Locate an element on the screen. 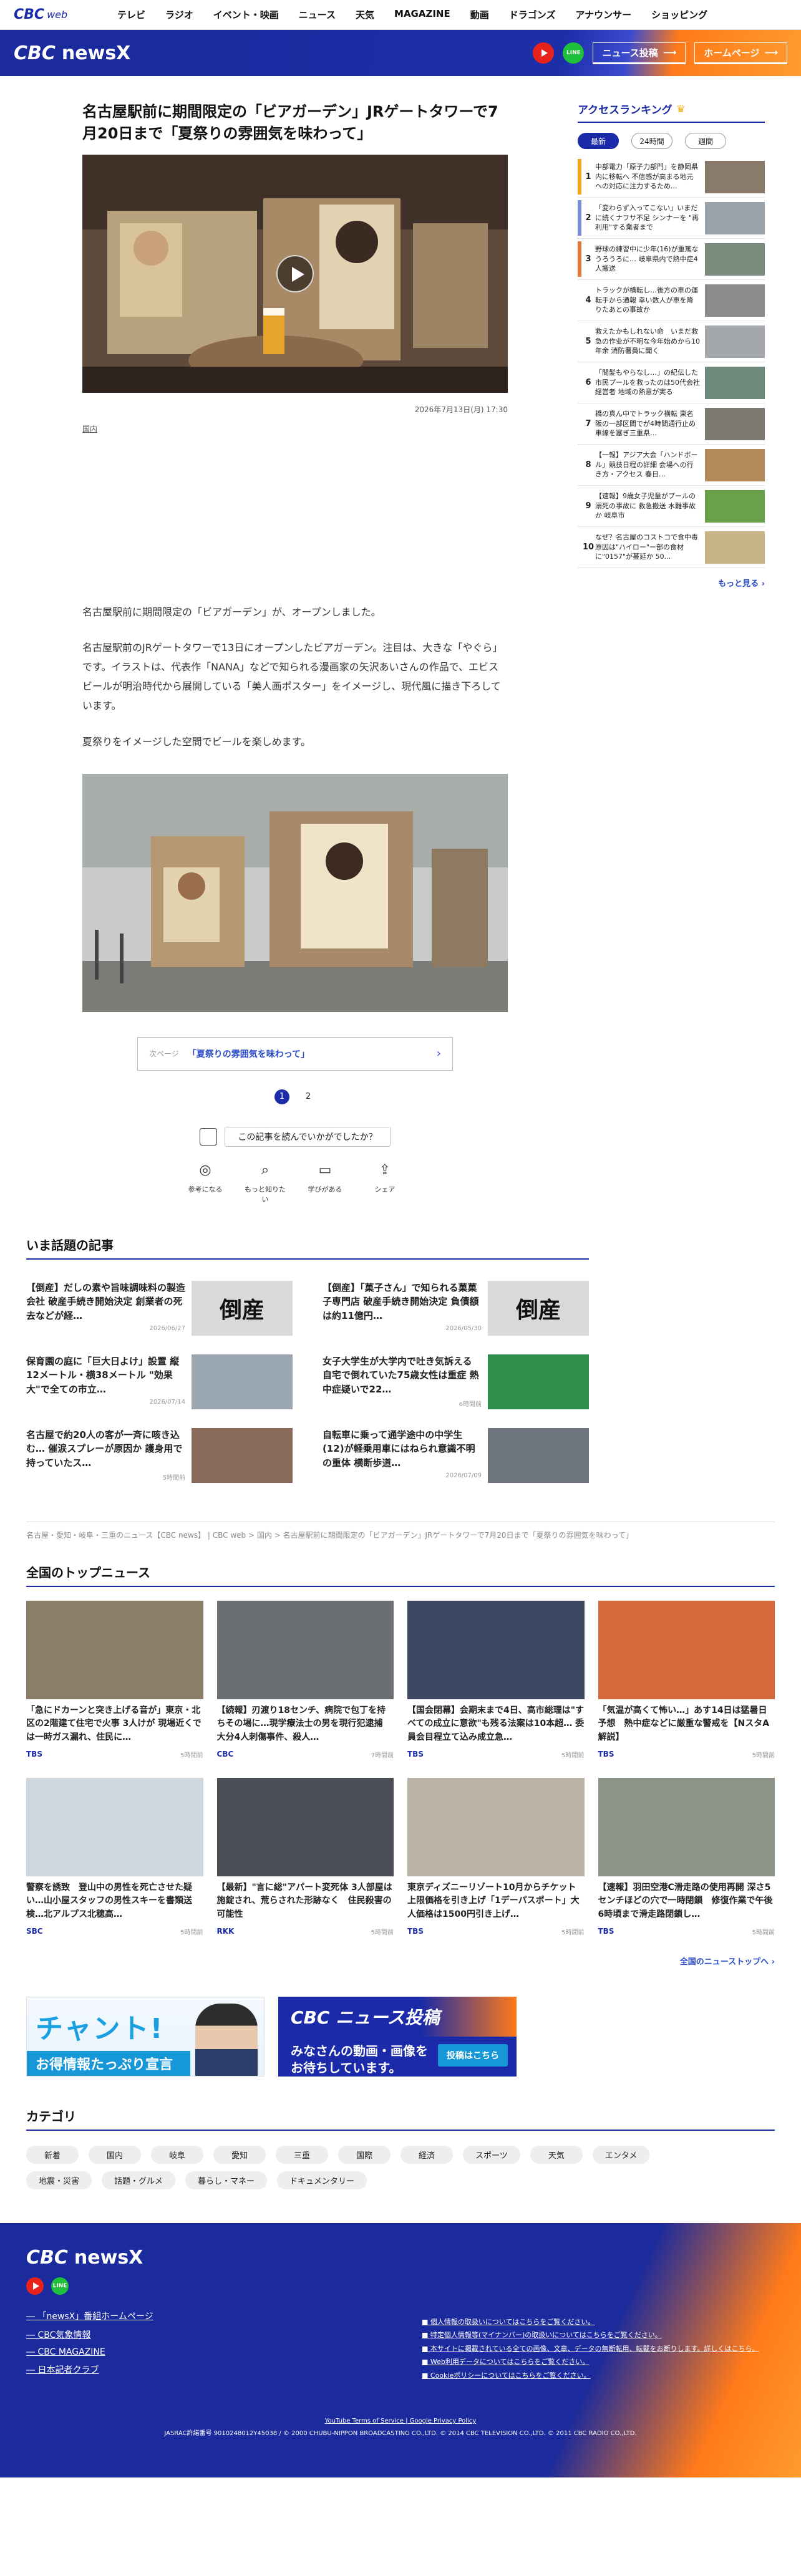  play-icon is located at coordinates (295, 273).